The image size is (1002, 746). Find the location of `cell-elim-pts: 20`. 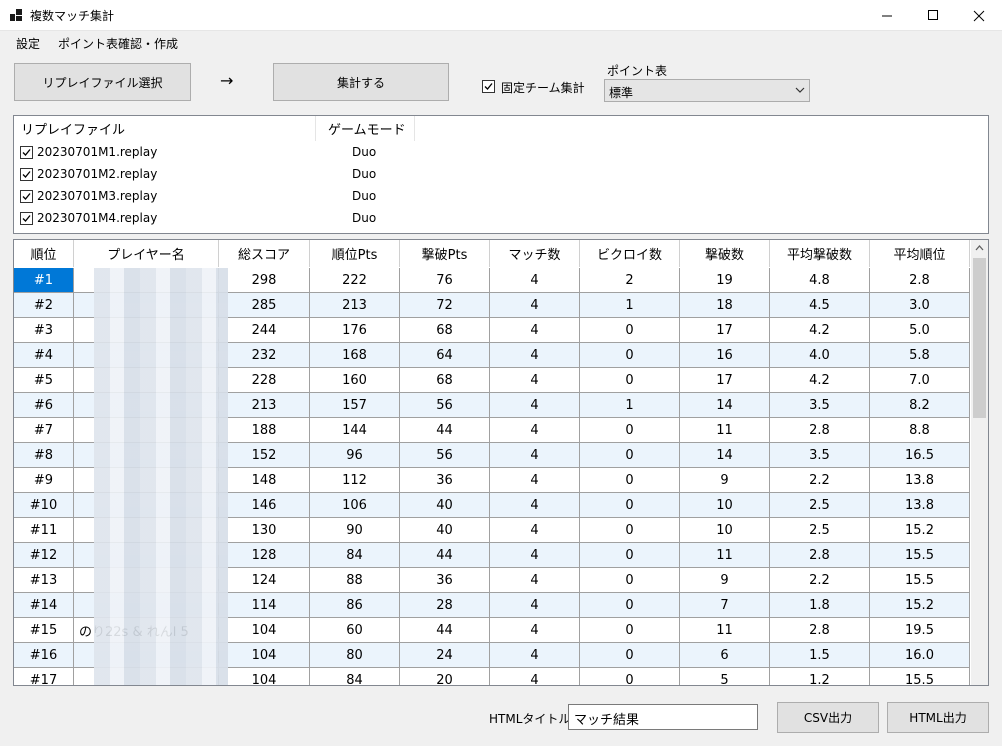

cell-elim-pts: 20 is located at coordinates (445, 676).